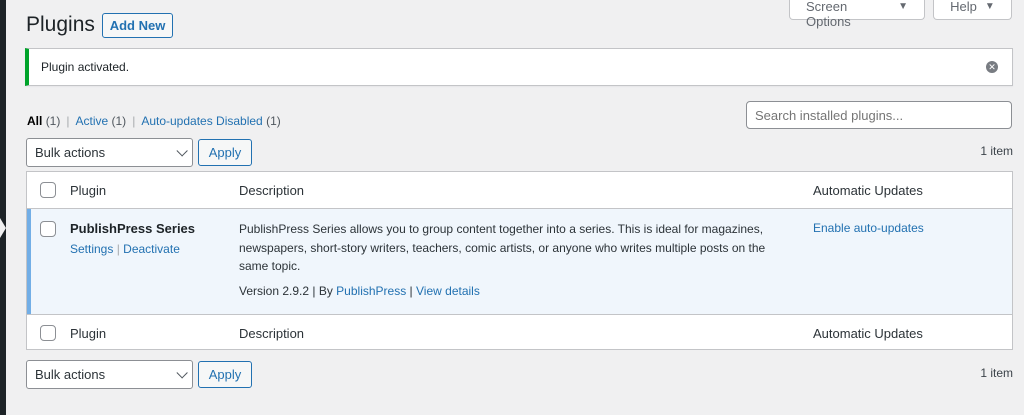  What do you see at coordinates (151, 249) in the screenshot?
I see `deactivate-link: Deactivate` at bounding box center [151, 249].